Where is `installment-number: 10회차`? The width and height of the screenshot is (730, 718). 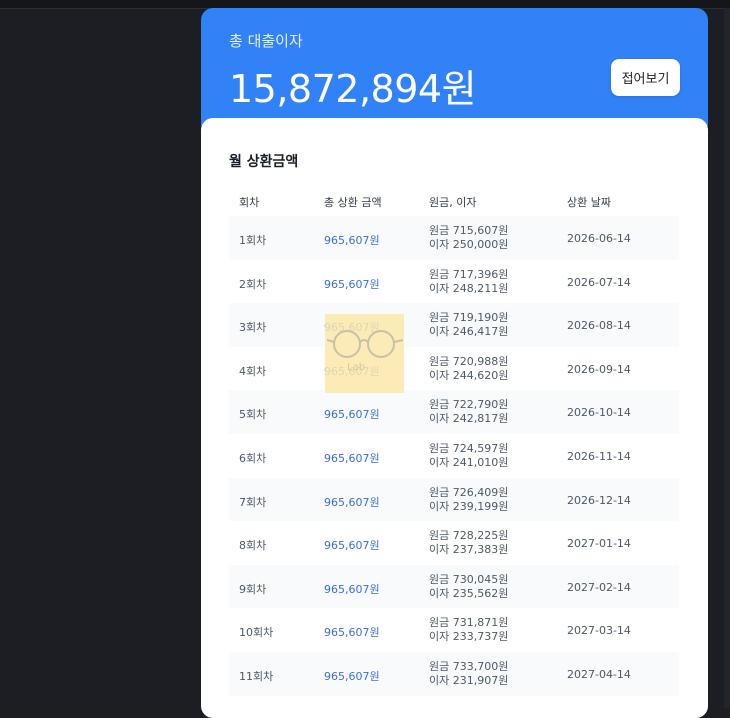 installment-number: 10회차 is located at coordinates (256, 633).